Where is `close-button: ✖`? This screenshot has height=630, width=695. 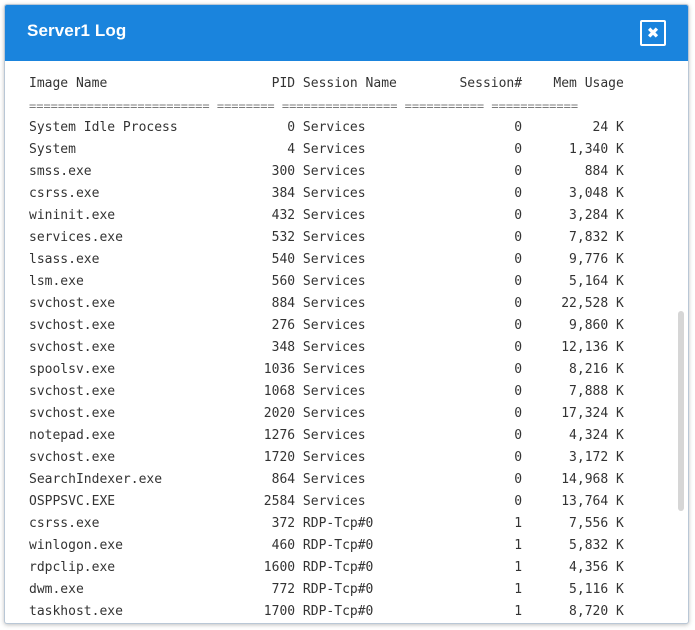
close-button: ✖ is located at coordinates (653, 33).